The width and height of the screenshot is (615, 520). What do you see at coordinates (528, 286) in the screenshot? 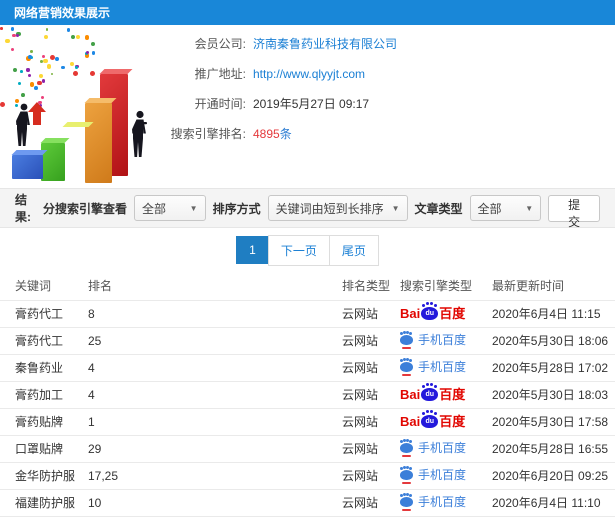
I see `updated-header: 最新更新时间` at bounding box center [528, 286].